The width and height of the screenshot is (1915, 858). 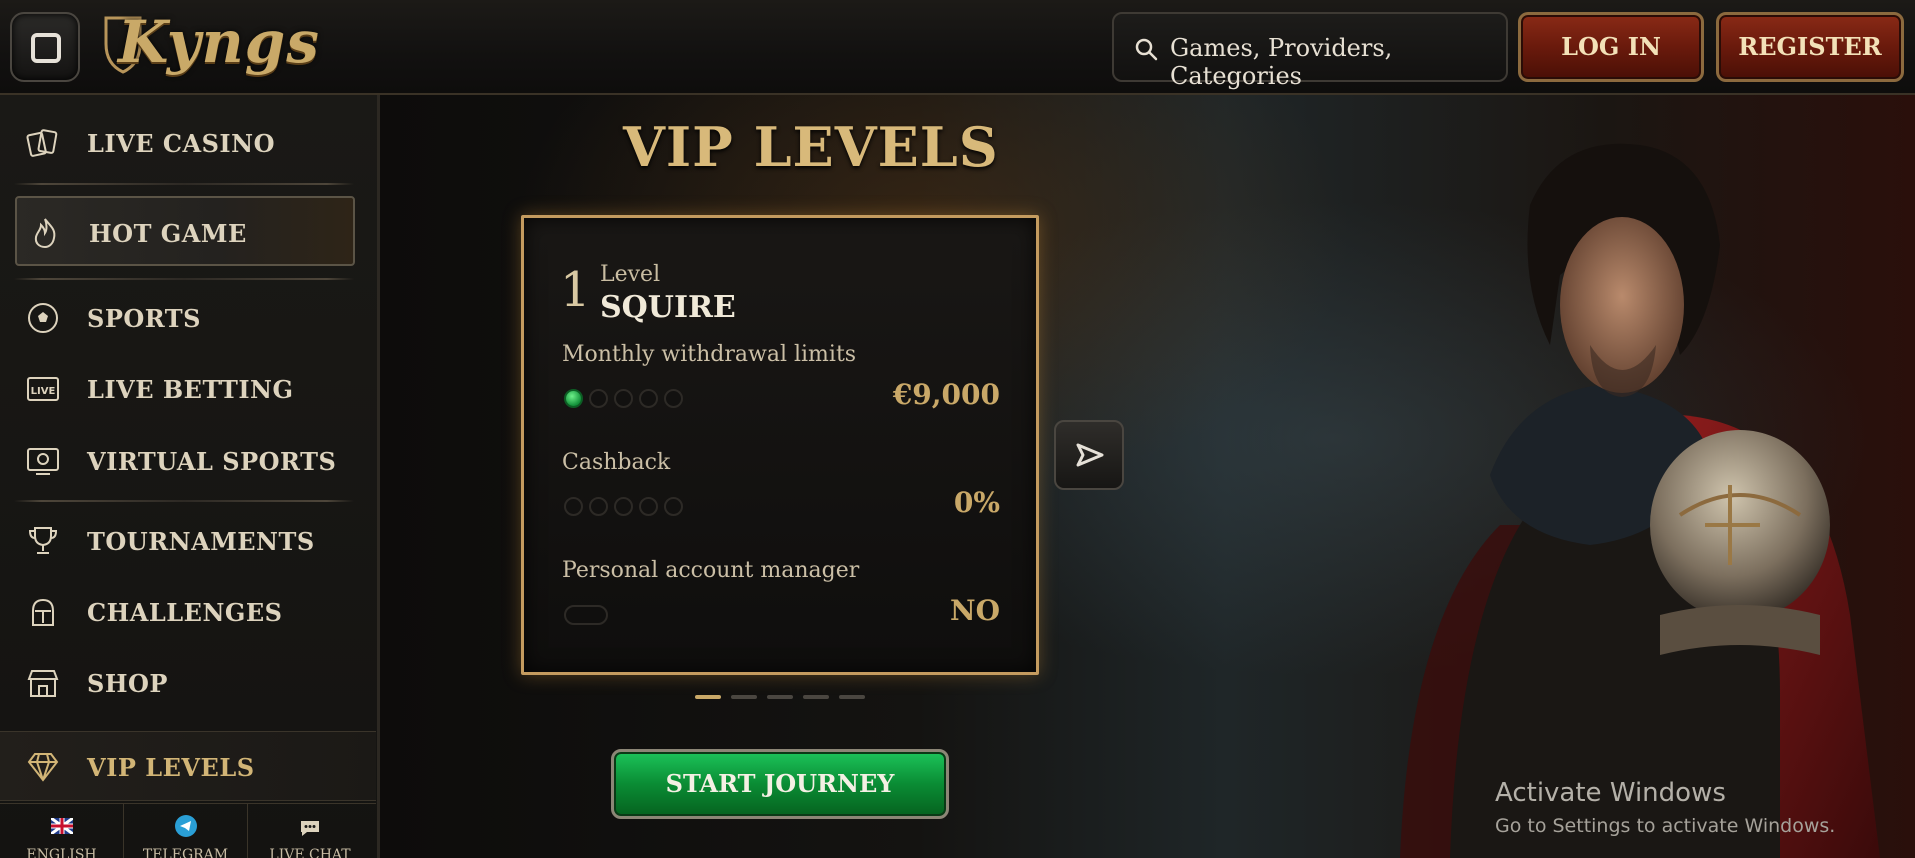 What do you see at coordinates (586, 615) in the screenshot?
I see `manager-toggle-indicator` at bounding box center [586, 615].